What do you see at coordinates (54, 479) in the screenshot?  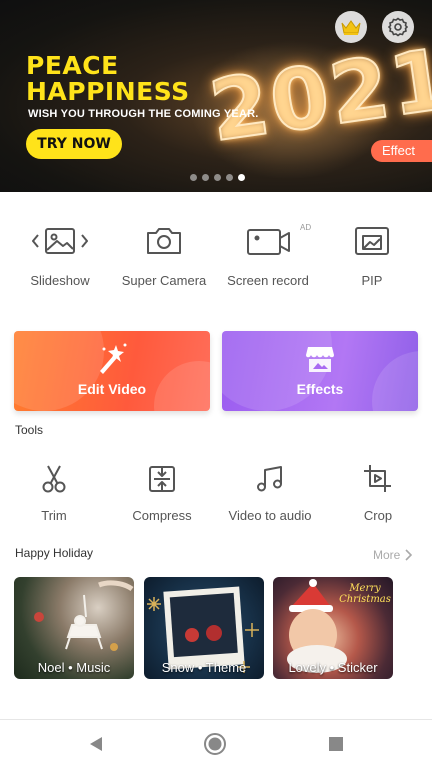 I see `scissors-icon` at bounding box center [54, 479].